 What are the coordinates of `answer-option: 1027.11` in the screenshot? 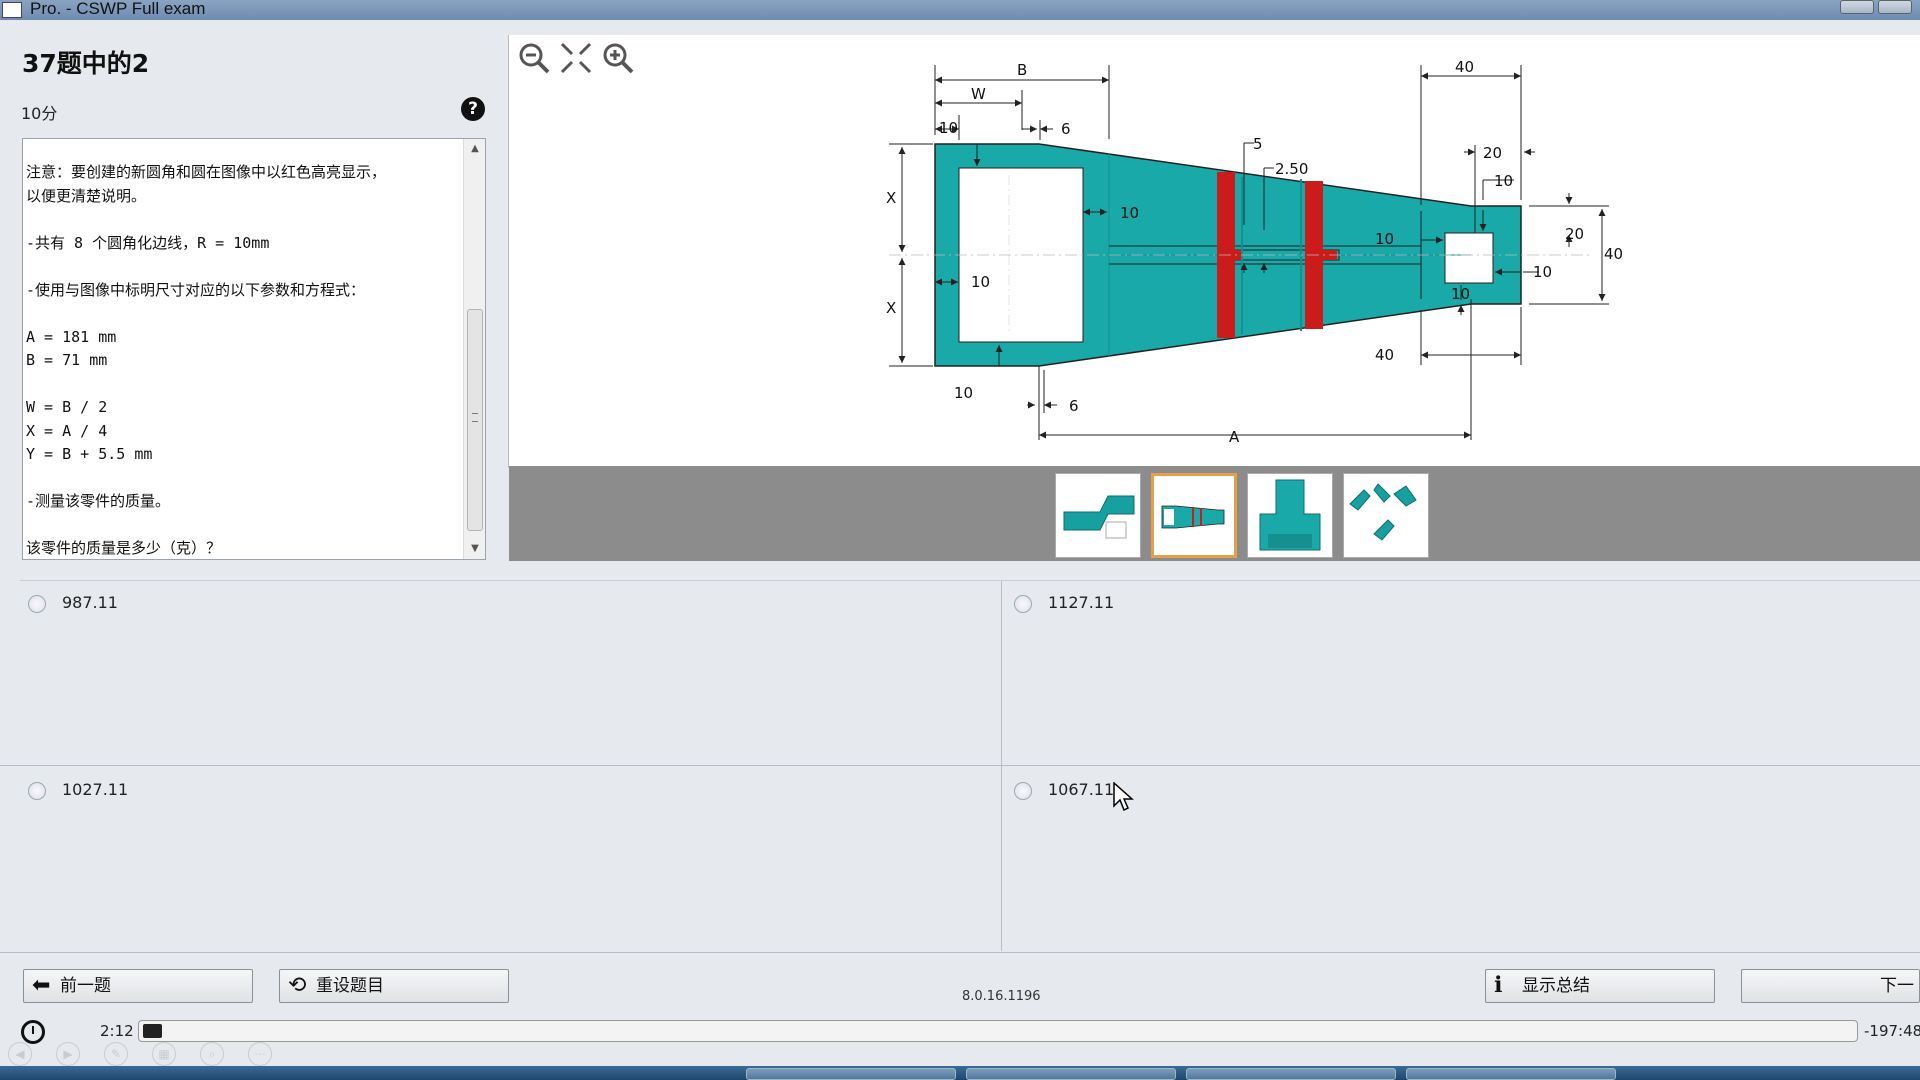 It's located at (500, 860).